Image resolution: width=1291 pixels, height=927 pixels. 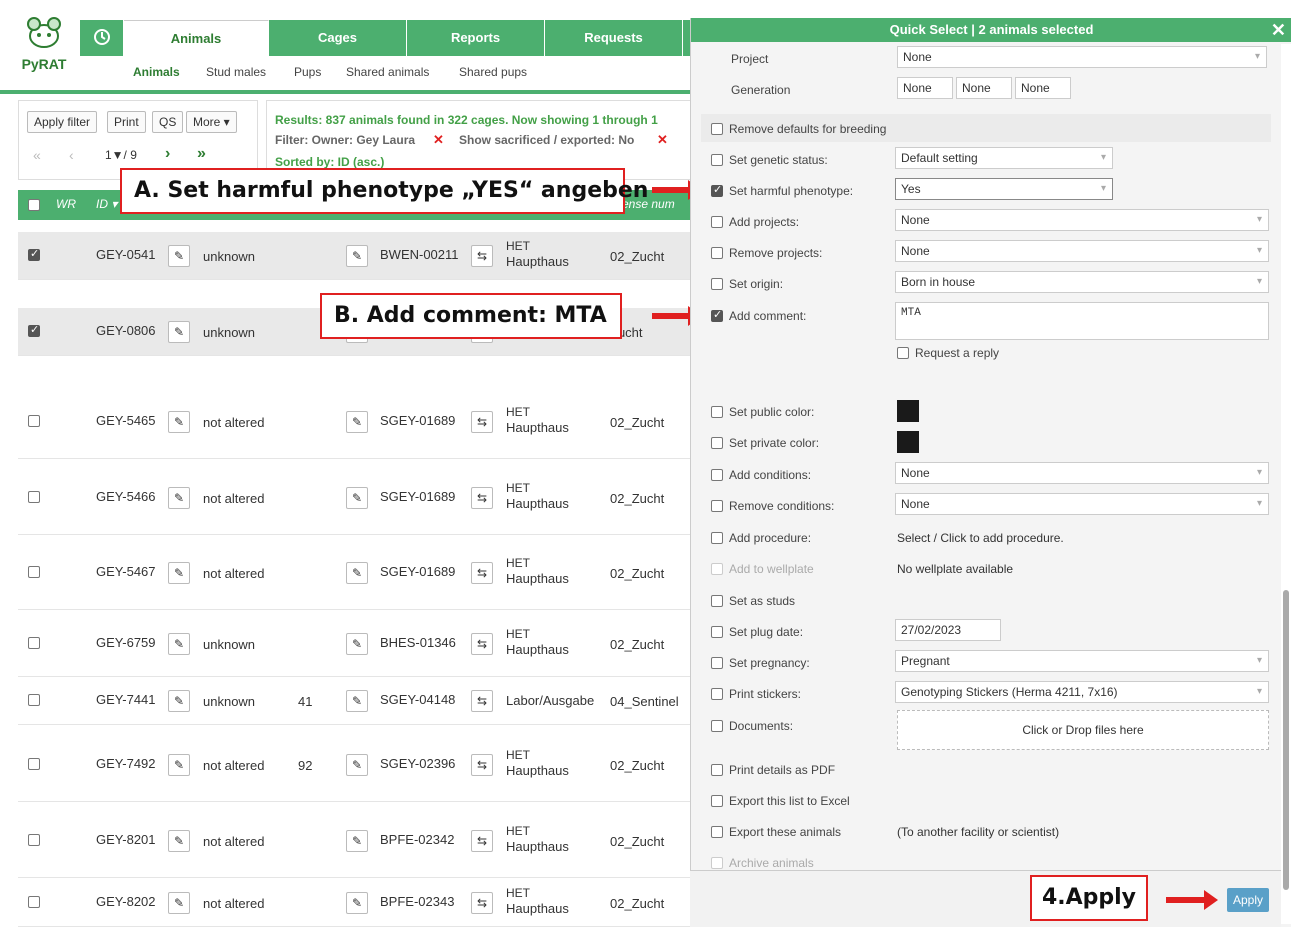 What do you see at coordinates (211, 122) in the screenshot?
I see `more-button: More ▾` at bounding box center [211, 122].